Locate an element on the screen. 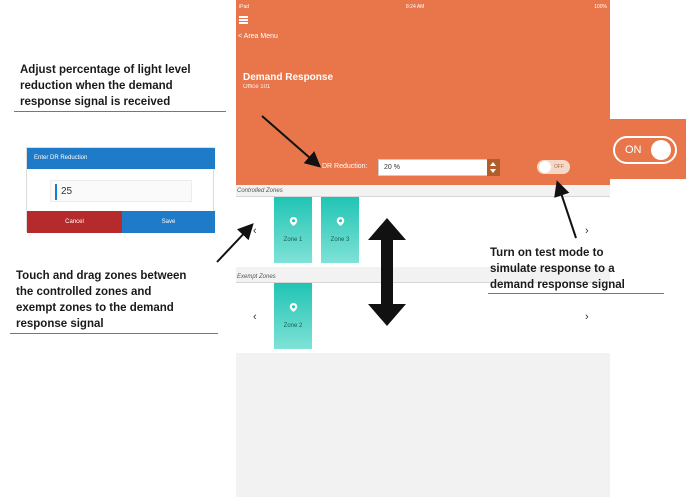  save-button: Save is located at coordinates (168, 222).